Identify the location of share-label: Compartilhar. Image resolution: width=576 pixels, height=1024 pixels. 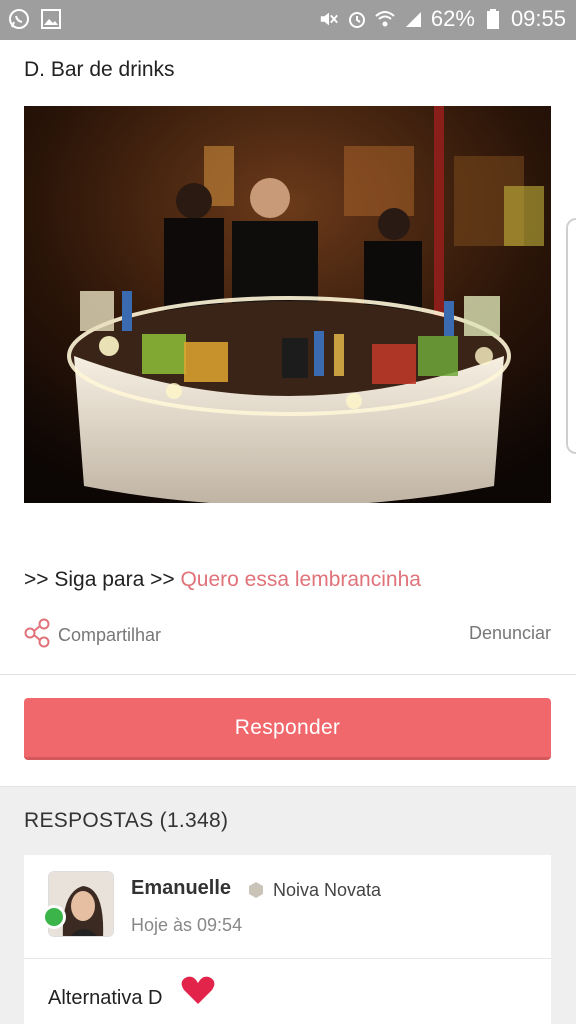
(110, 635).